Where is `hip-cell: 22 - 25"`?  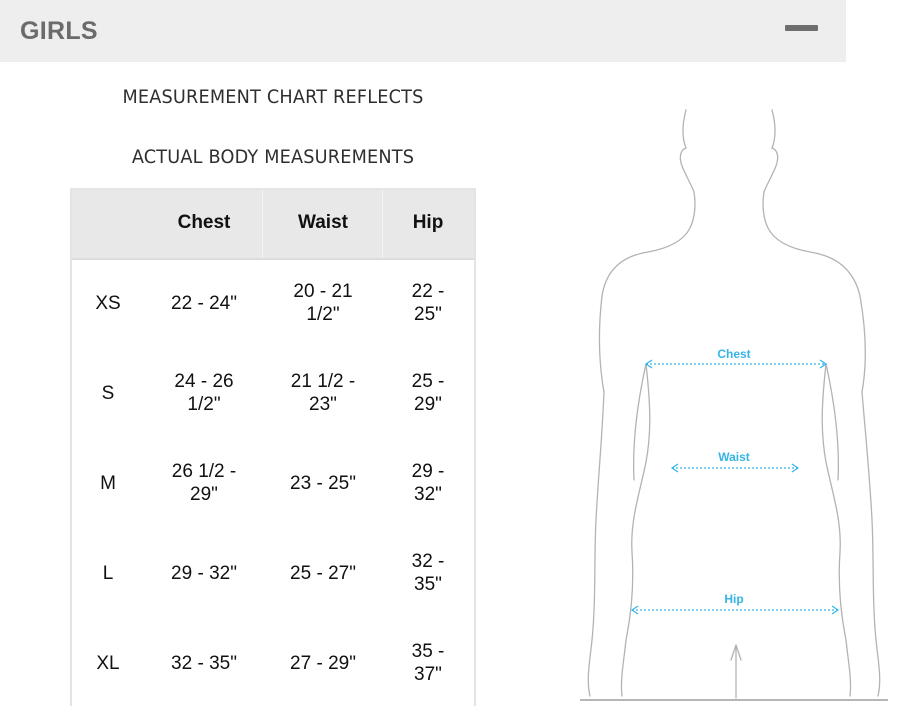 hip-cell: 22 - 25" is located at coordinates (428, 303).